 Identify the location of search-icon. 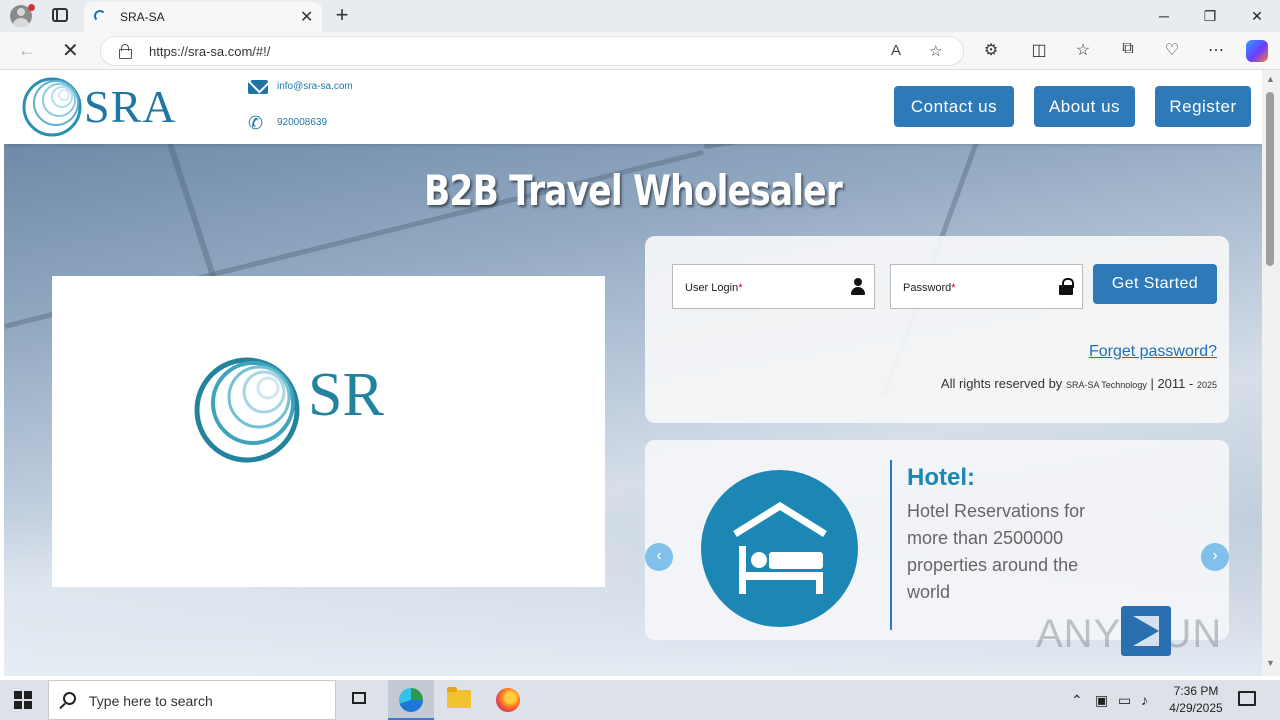
(69, 698).